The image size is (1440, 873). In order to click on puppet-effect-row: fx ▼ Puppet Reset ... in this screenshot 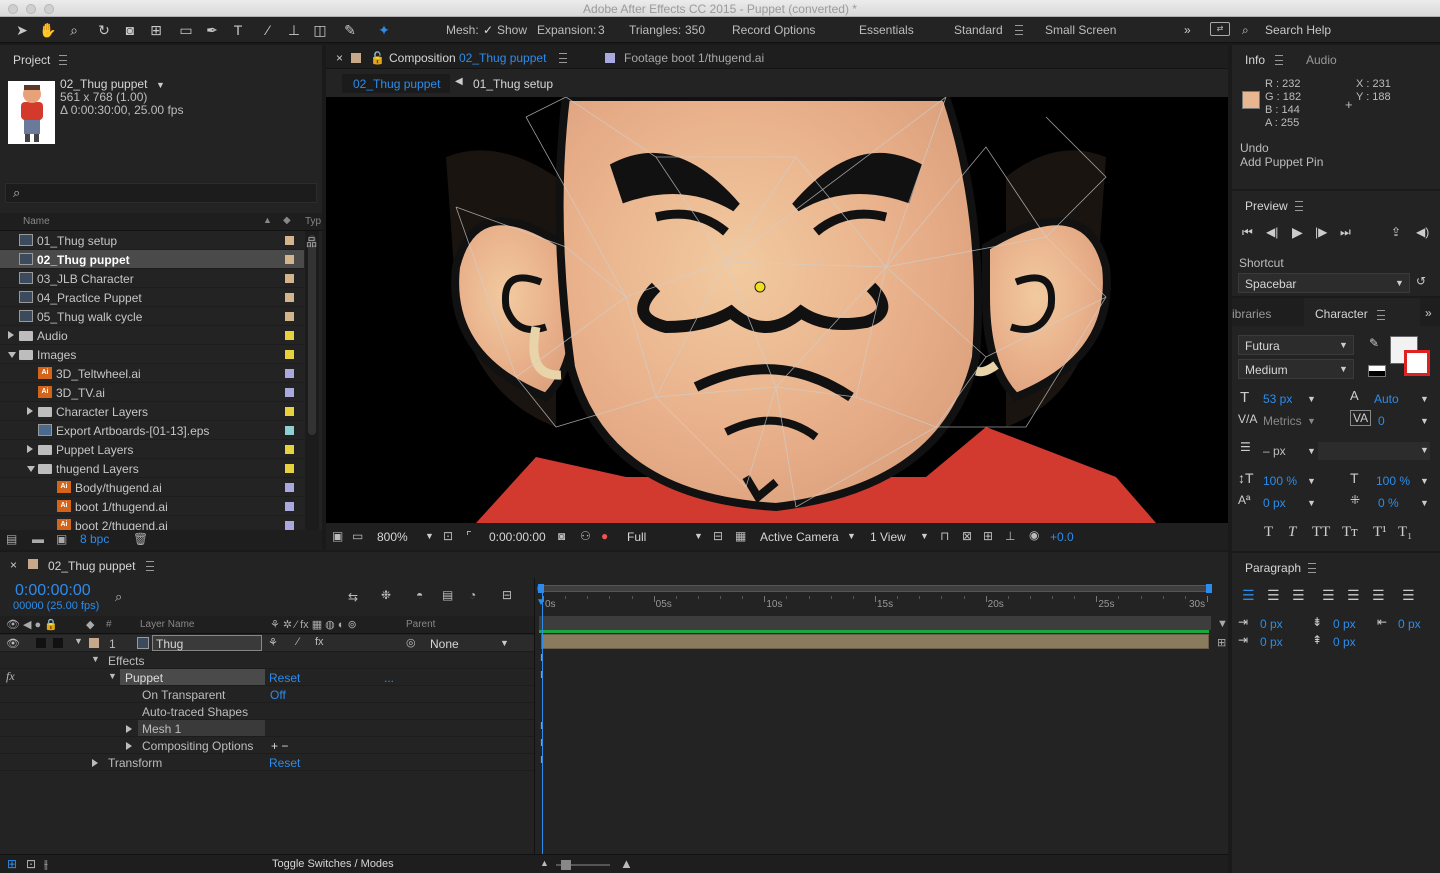, I will do `click(267, 677)`.